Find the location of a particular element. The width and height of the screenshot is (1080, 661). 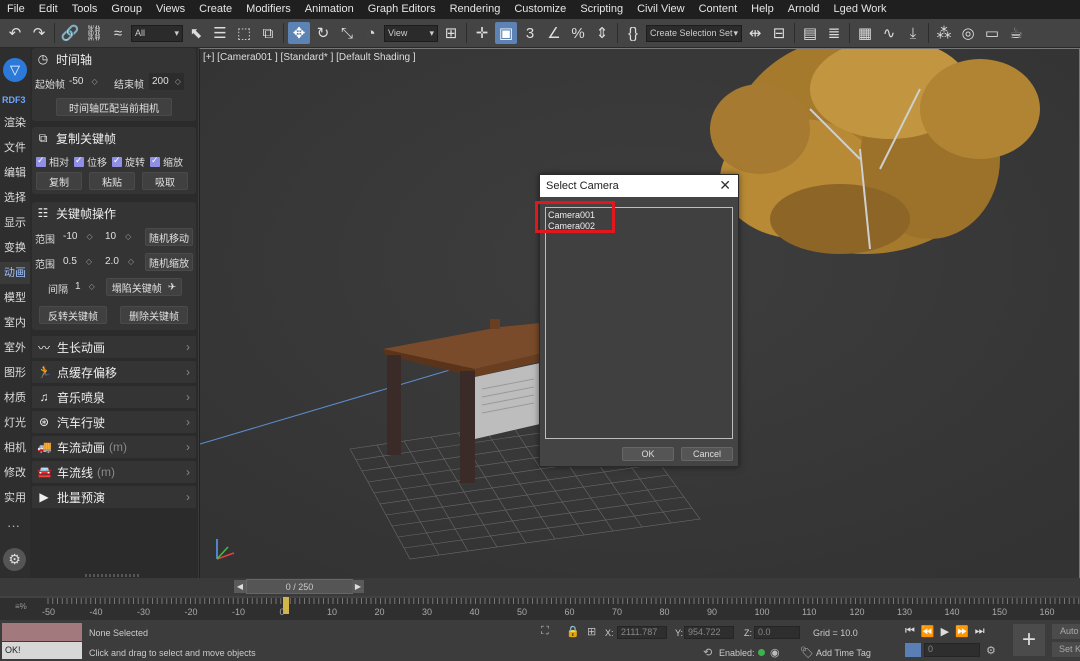

key-mode-icon is located at coordinates (913, 650).